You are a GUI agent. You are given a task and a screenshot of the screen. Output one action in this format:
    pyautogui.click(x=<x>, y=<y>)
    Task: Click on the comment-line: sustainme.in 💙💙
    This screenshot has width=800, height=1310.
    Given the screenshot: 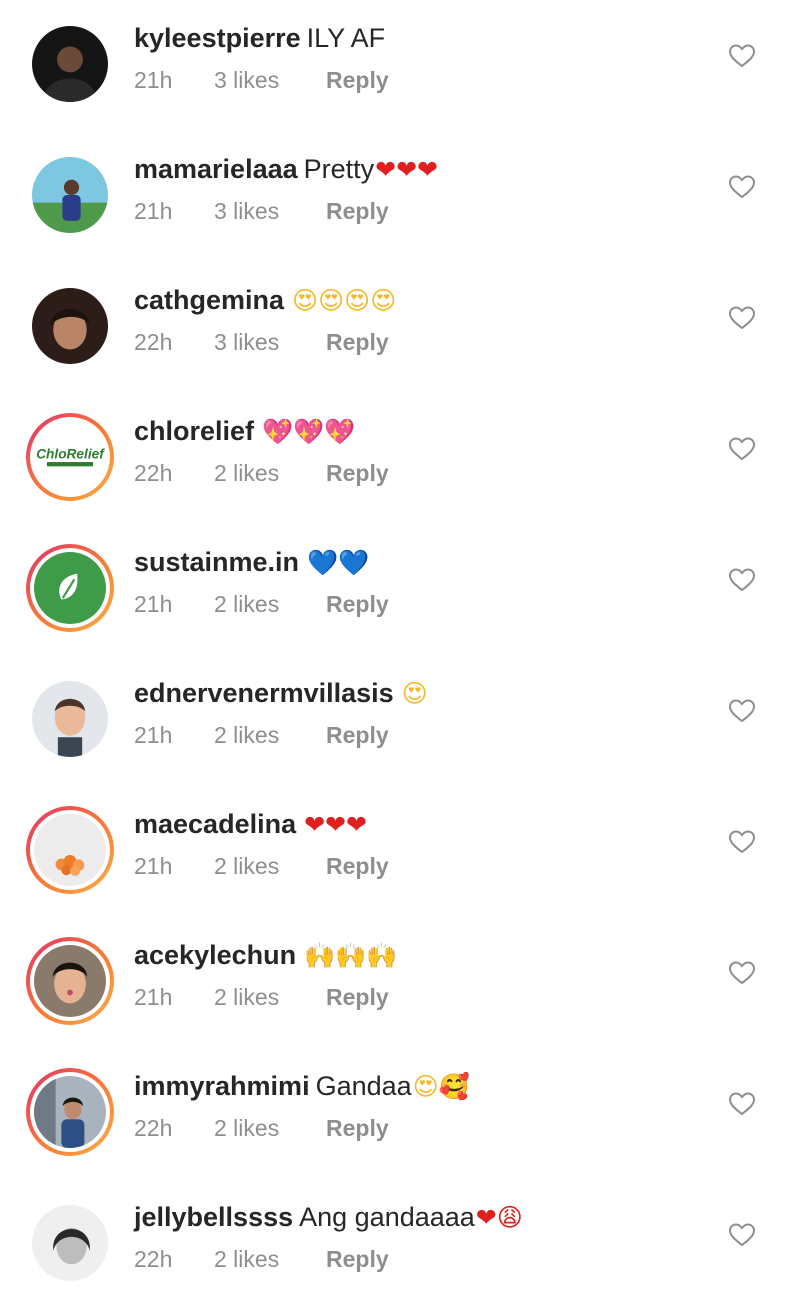 What is the action you would take?
    pyautogui.click(x=251, y=562)
    